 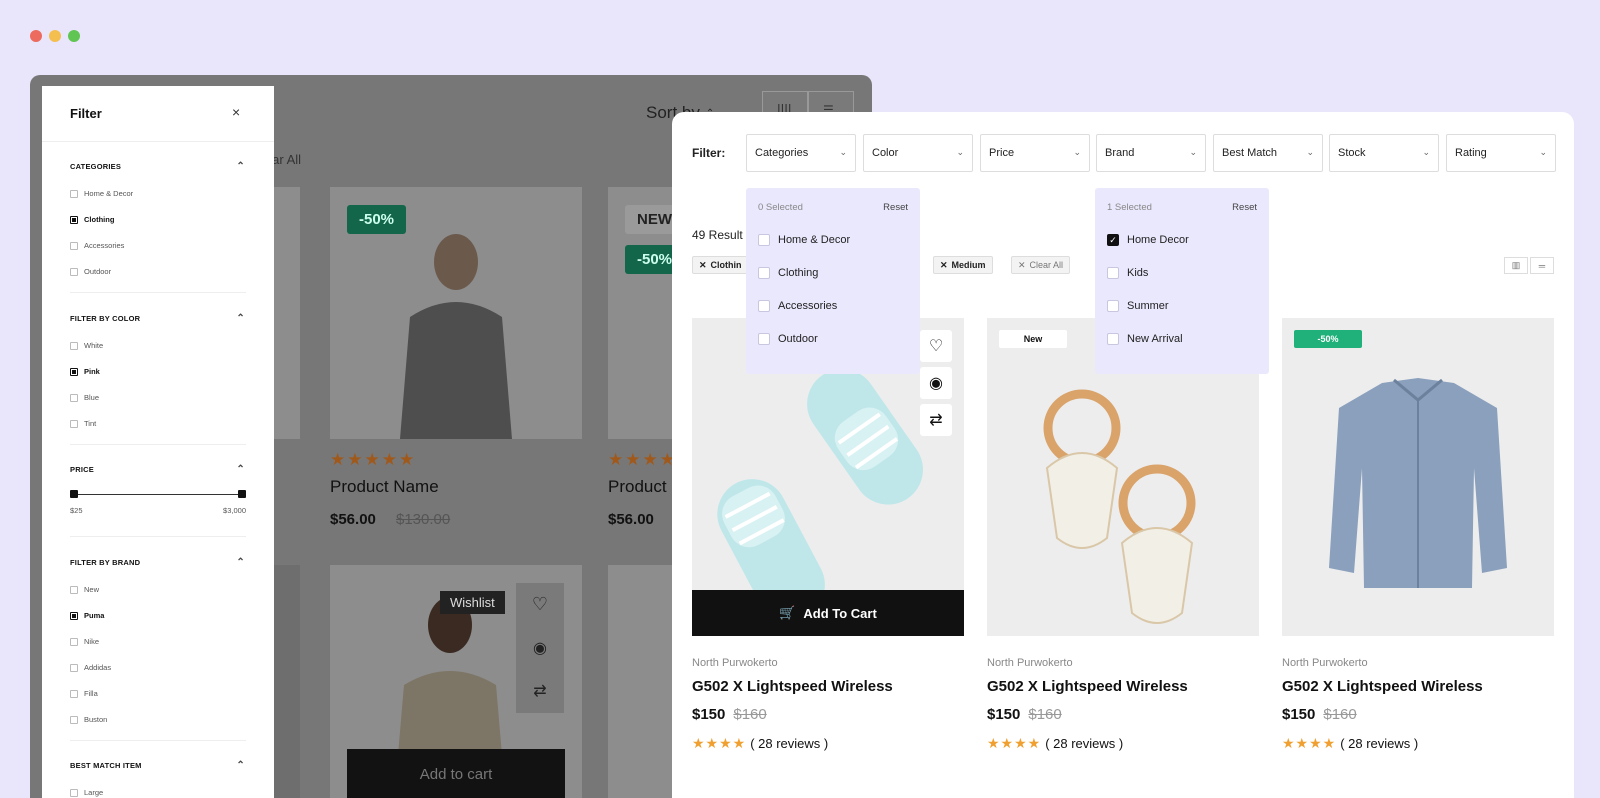 What do you see at coordinates (472, 602) in the screenshot?
I see `wishlist-tooltip: Wishlist` at bounding box center [472, 602].